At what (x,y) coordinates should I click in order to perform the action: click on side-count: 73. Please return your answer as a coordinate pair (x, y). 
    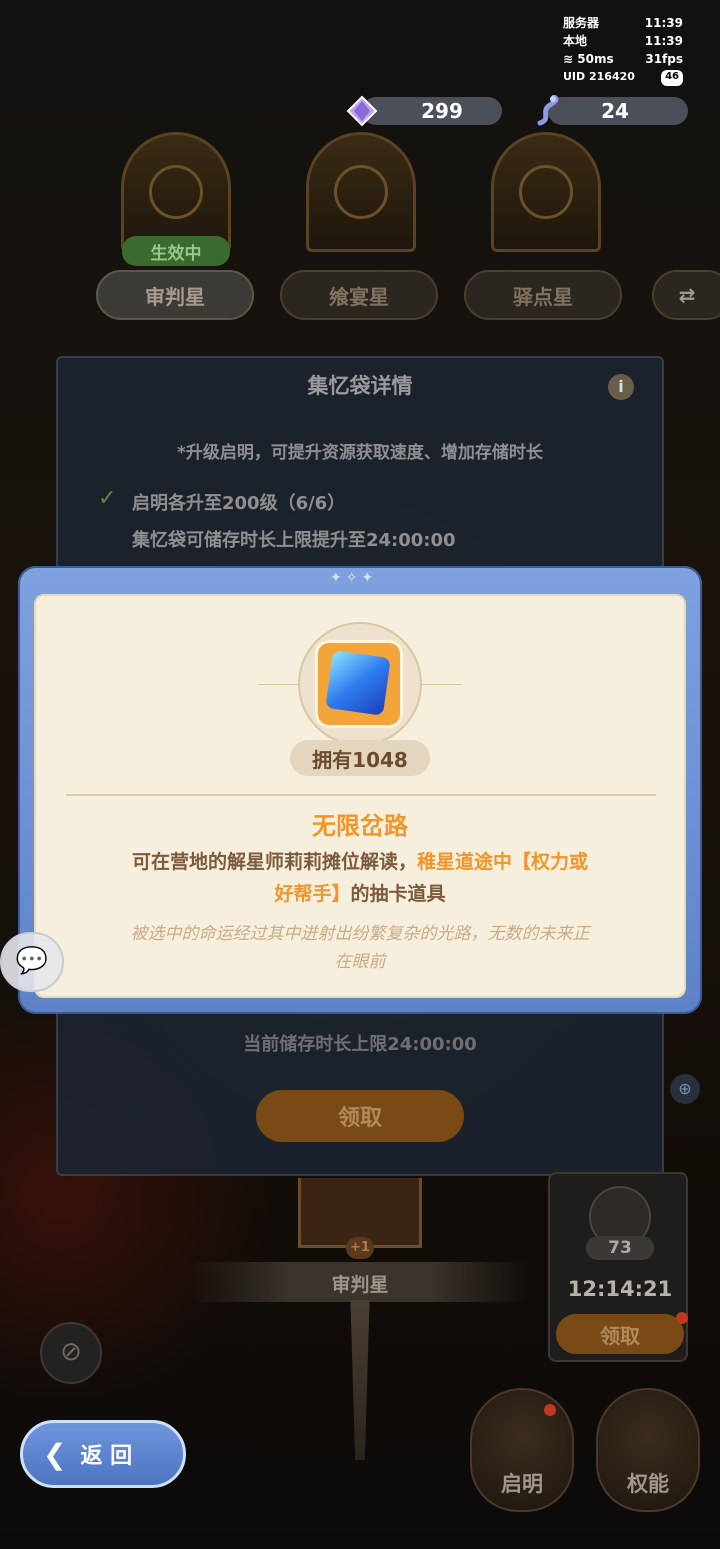
    Looking at the image, I should click on (620, 1248).